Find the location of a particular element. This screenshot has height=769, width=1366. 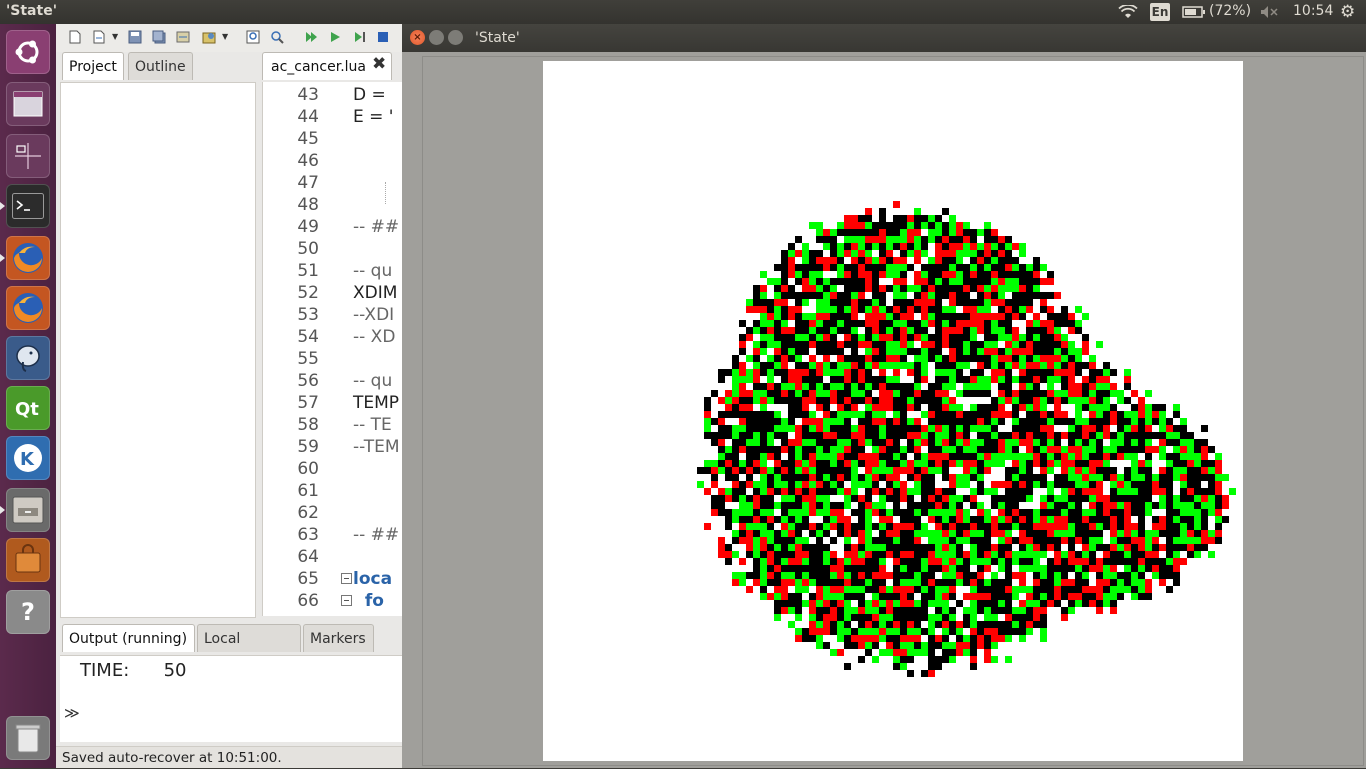

software-center-button is located at coordinates (28, 560).